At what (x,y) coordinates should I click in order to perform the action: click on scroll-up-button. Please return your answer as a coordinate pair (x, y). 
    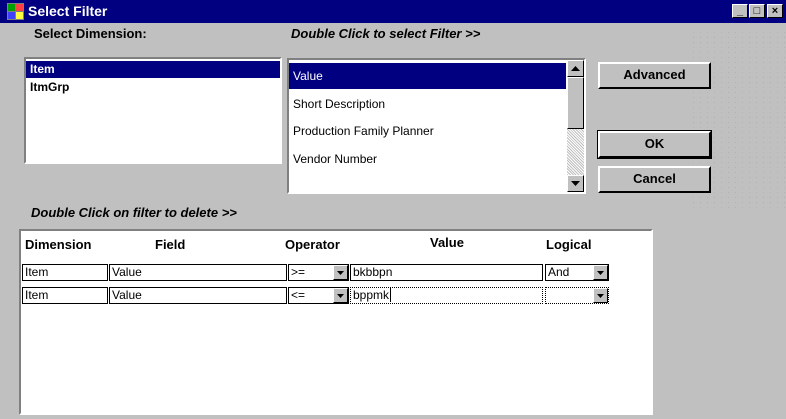
    Looking at the image, I should click on (575, 68).